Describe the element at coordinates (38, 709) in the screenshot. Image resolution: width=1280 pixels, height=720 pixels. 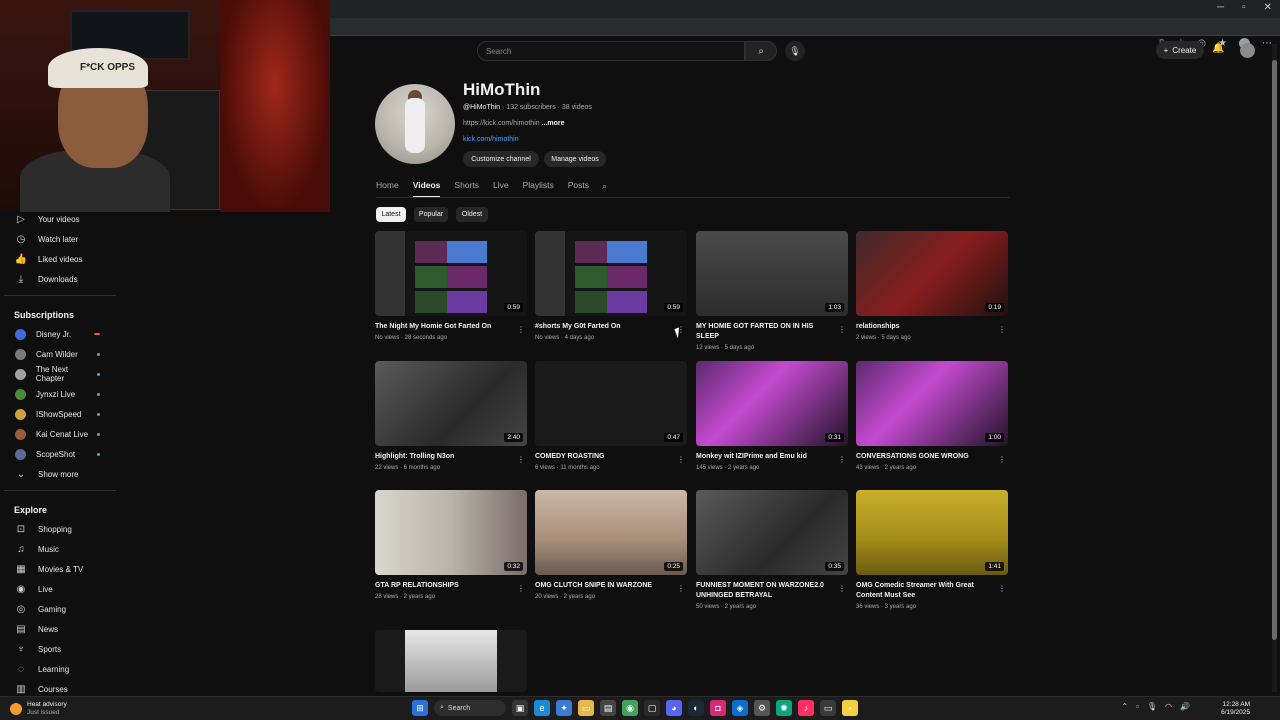
I see `weather-widget: Heat advisory Just issued` at that location.